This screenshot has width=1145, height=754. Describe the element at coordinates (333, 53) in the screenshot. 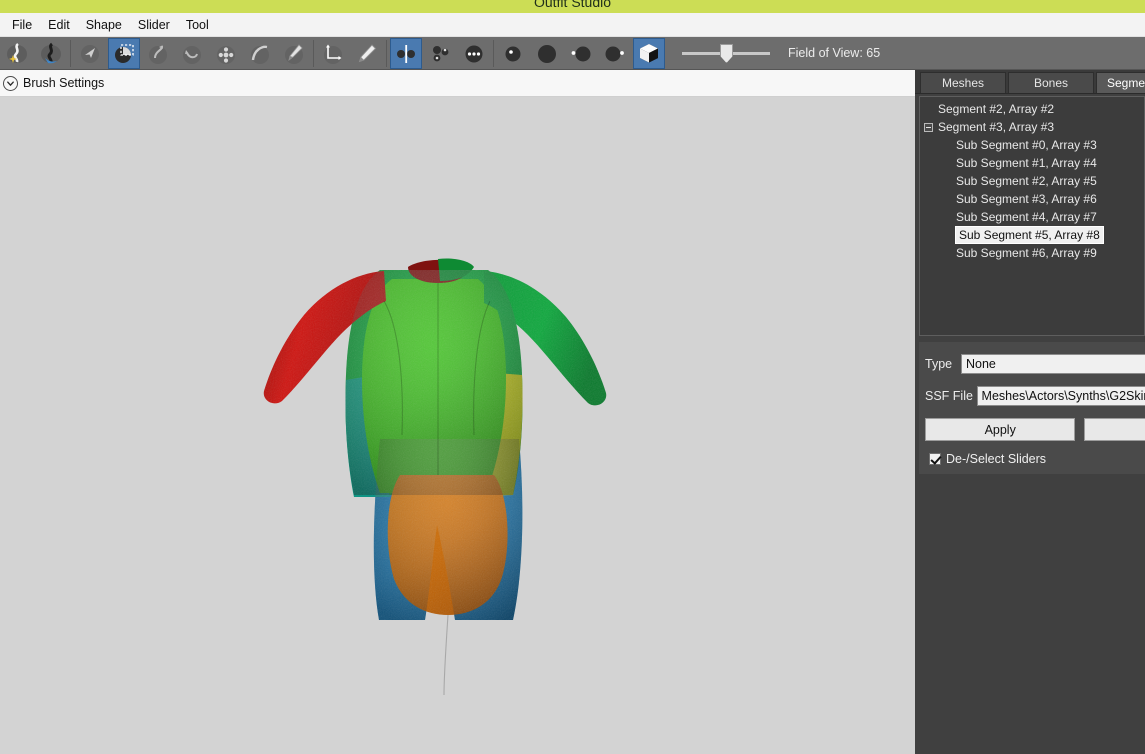

I see `transform-axis-icon` at that location.